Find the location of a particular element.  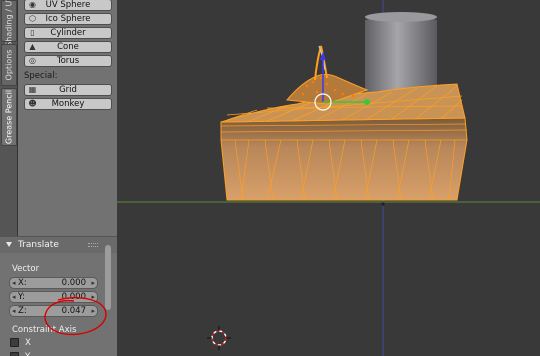

constraint-x-checkbox is located at coordinates (14, 342).